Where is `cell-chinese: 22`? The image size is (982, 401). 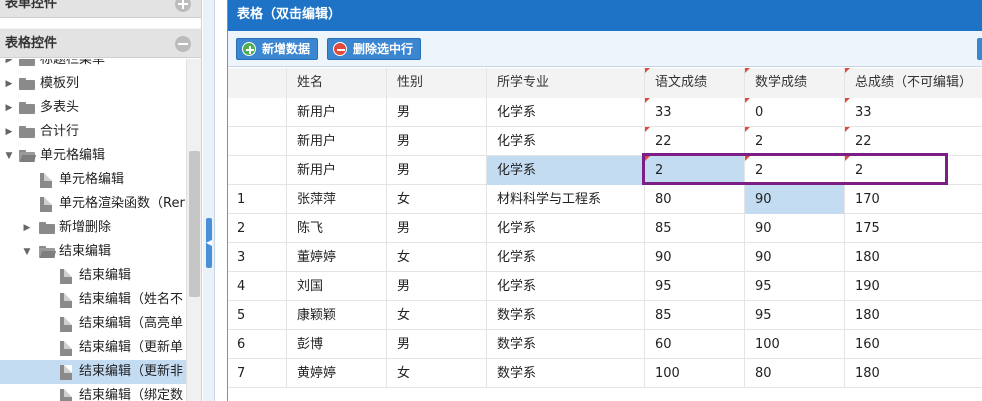
cell-chinese: 22 is located at coordinates (695, 141).